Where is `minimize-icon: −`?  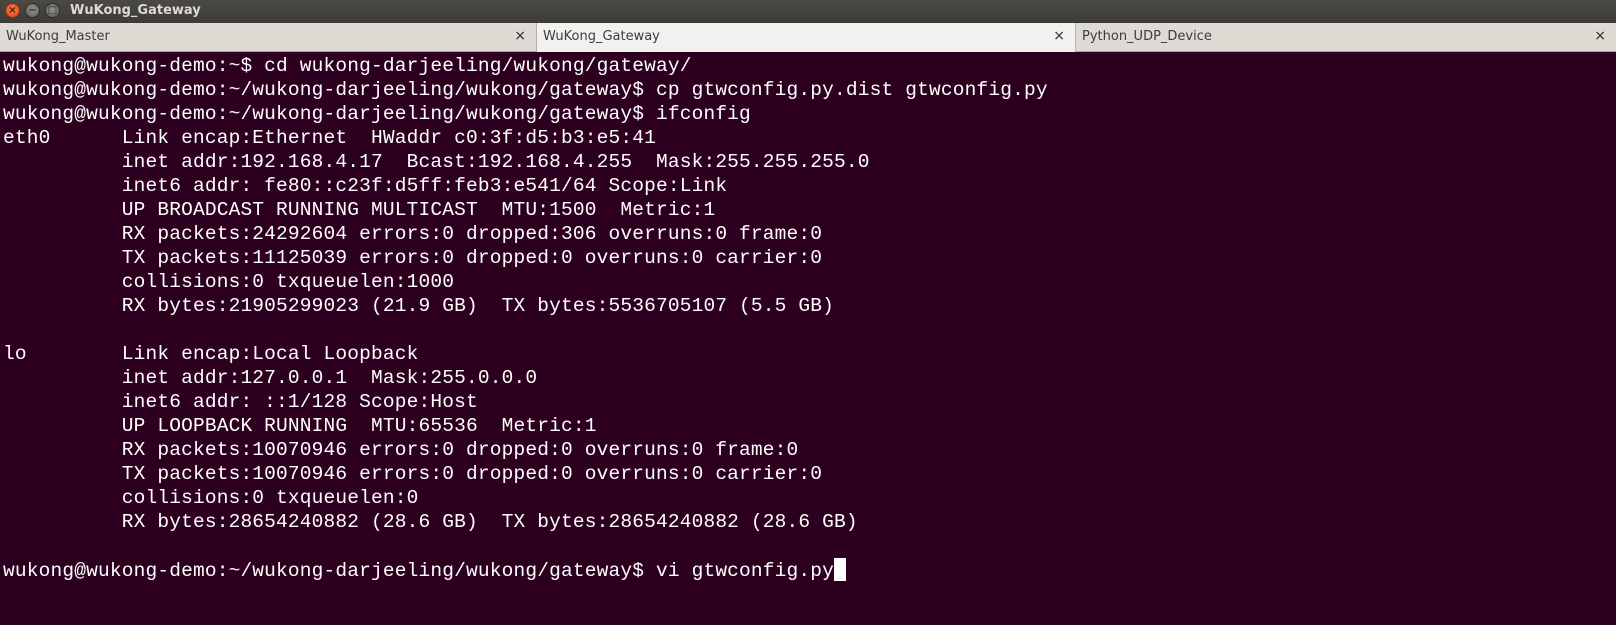 minimize-icon: − is located at coordinates (32, 10).